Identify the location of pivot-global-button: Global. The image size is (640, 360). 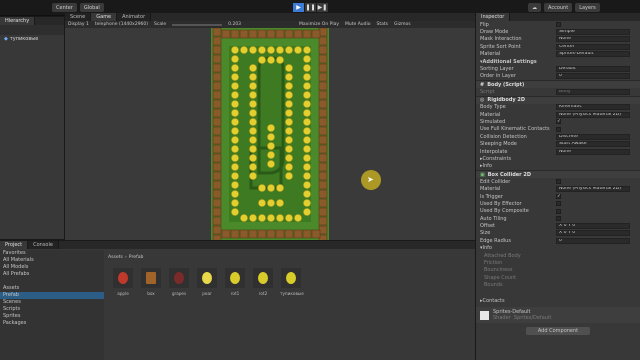
(91, 7).